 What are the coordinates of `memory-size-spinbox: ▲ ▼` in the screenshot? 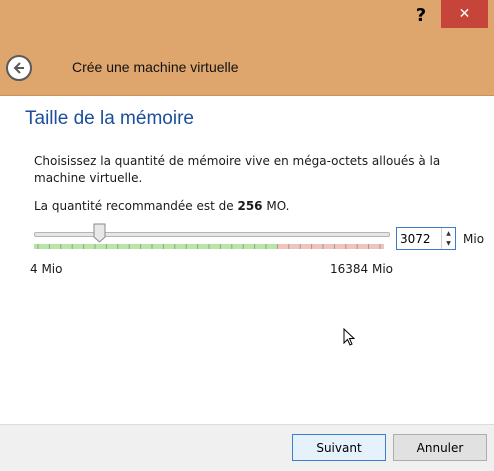 It's located at (426, 238).